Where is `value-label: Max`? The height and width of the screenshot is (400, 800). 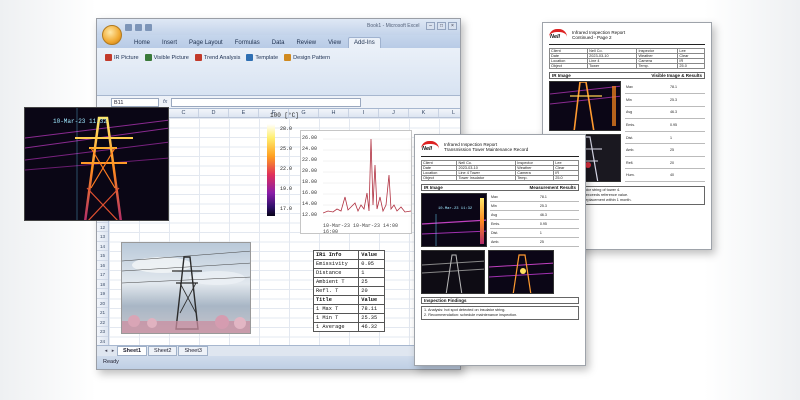
value-label: Max is located at coordinates (514, 198).